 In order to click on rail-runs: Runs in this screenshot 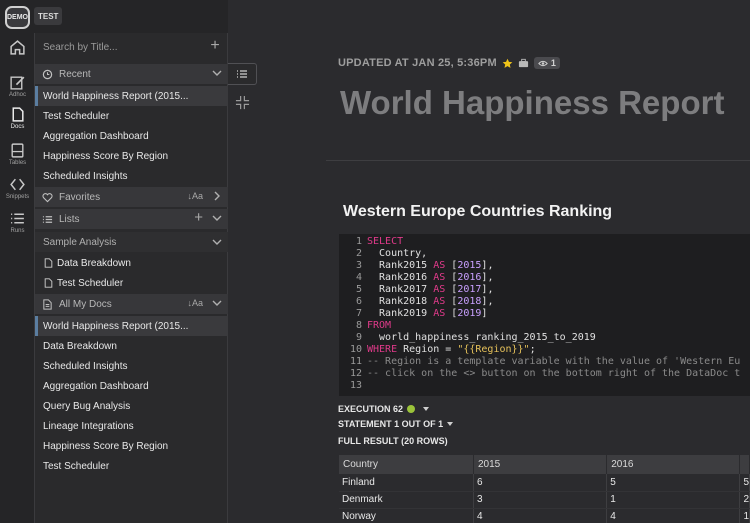, I will do `click(17, 222)`.